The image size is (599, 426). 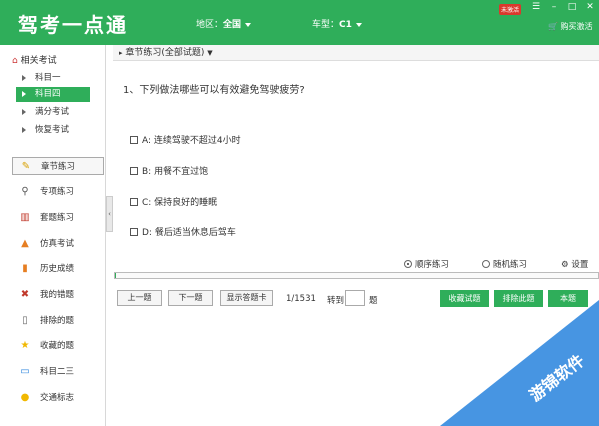 What do you see at coordinates (510, 265) in the screenshot?
I see `mode-label: 随机练习` at bounding box center [510, 265].